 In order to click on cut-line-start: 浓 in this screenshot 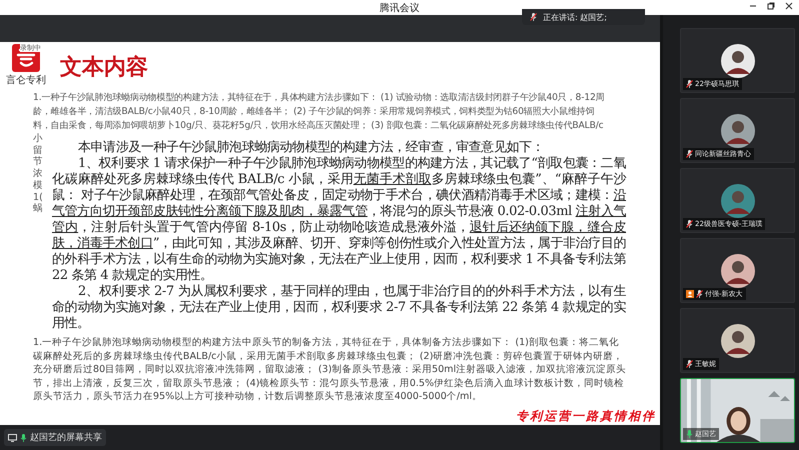, I will do `click(38, 174)`.